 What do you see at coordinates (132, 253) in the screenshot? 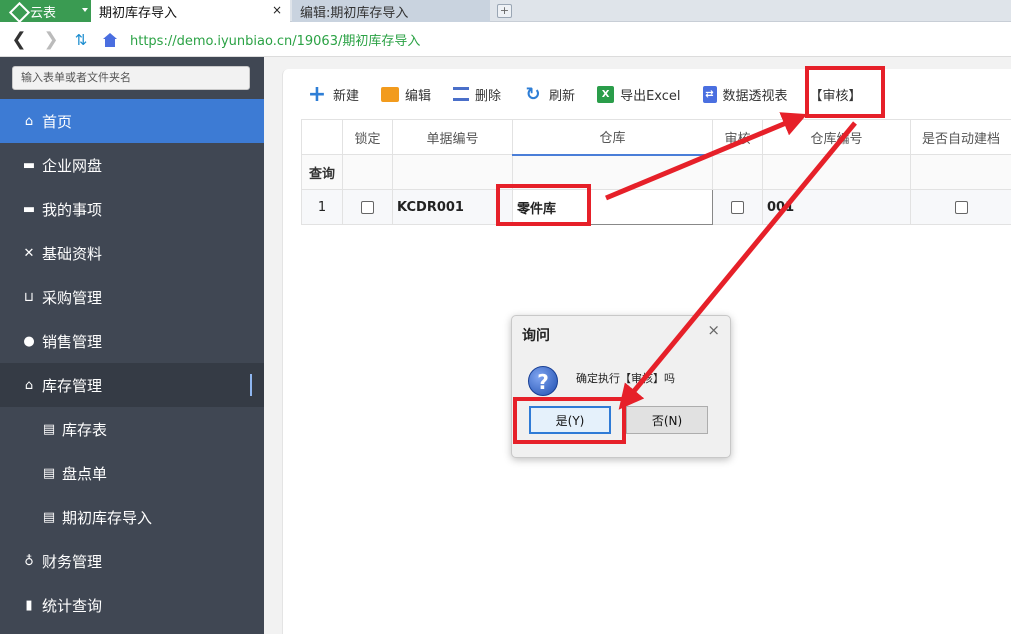
I see `sidebar-item: ✕ 基础资料` at bounding box center [132, 253].